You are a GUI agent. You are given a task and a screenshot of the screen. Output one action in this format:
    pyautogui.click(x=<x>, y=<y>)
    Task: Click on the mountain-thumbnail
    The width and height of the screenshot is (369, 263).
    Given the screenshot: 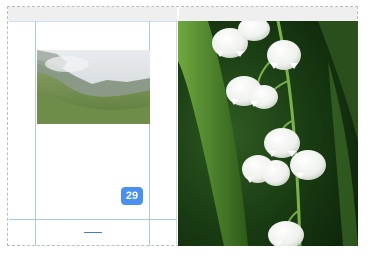 What is the action you would take?
    pyautogui.click(x=93, y=87)
    